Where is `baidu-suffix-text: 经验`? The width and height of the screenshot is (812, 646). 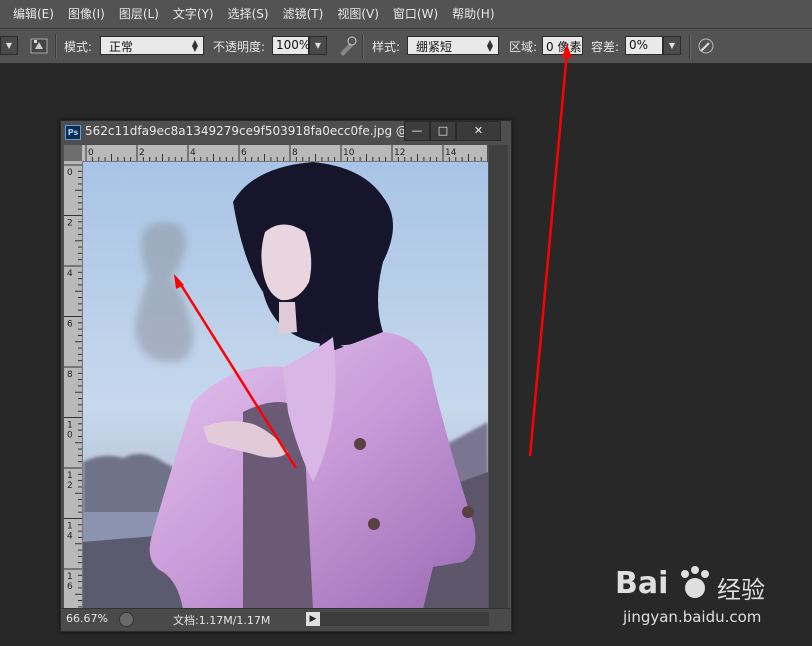 baidu-suffix-text: 经验 is located at coordinates (741, 590).